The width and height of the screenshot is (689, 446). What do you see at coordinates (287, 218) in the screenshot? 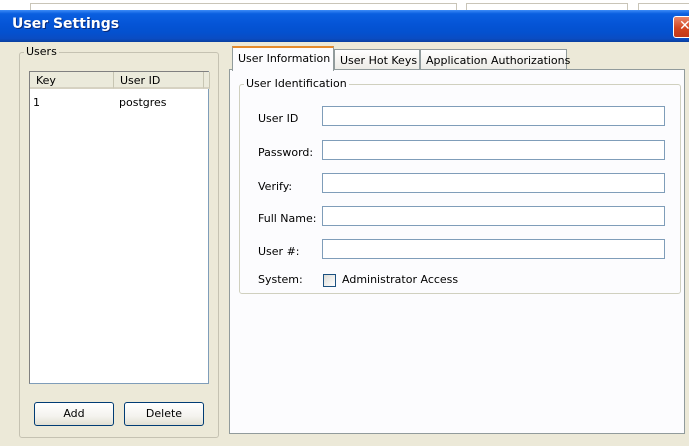
I see `full-name-label: Full Name:` at bounding box center [287, 218].